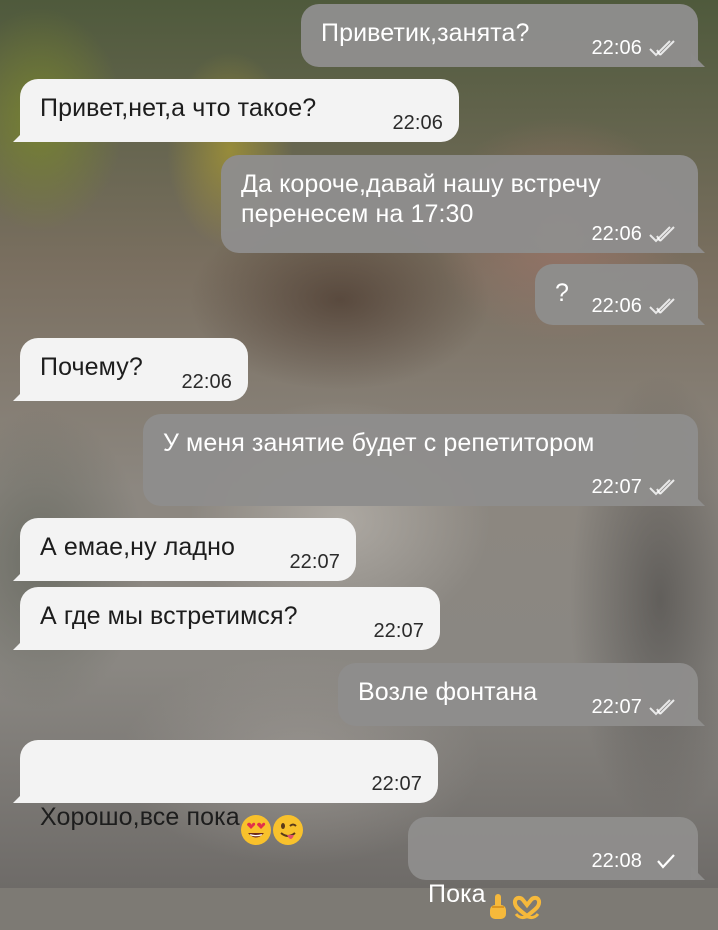 The height and width of the screenshot is (930, 718). I want to click on message-text: Пока, so click(554, 880).